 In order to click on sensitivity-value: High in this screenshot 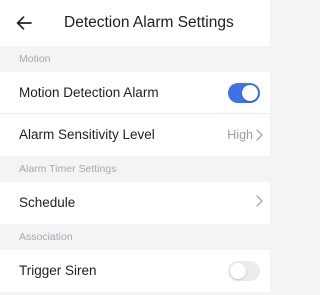, I will do `click(245, 135)`.